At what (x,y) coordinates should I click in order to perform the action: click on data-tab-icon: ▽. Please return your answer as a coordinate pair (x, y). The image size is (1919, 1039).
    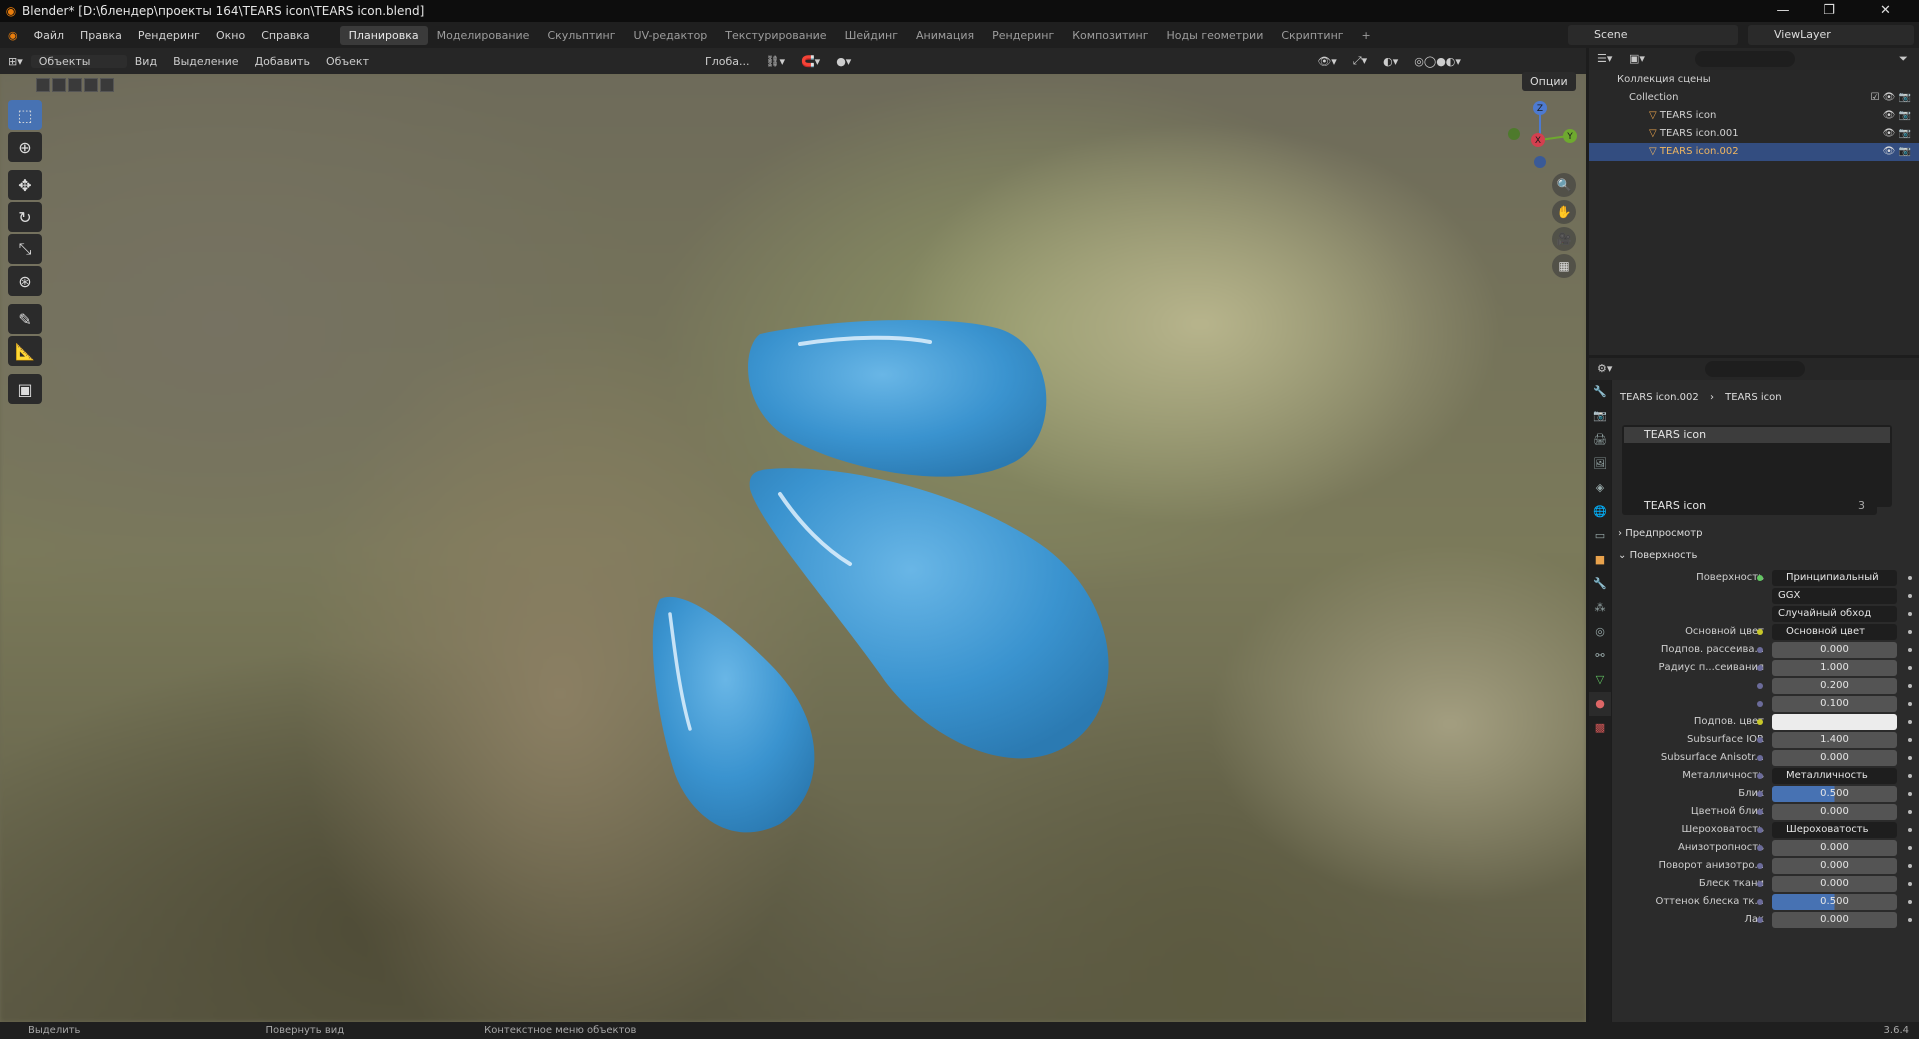
    Looking at the image, I should click on (1600, 680).